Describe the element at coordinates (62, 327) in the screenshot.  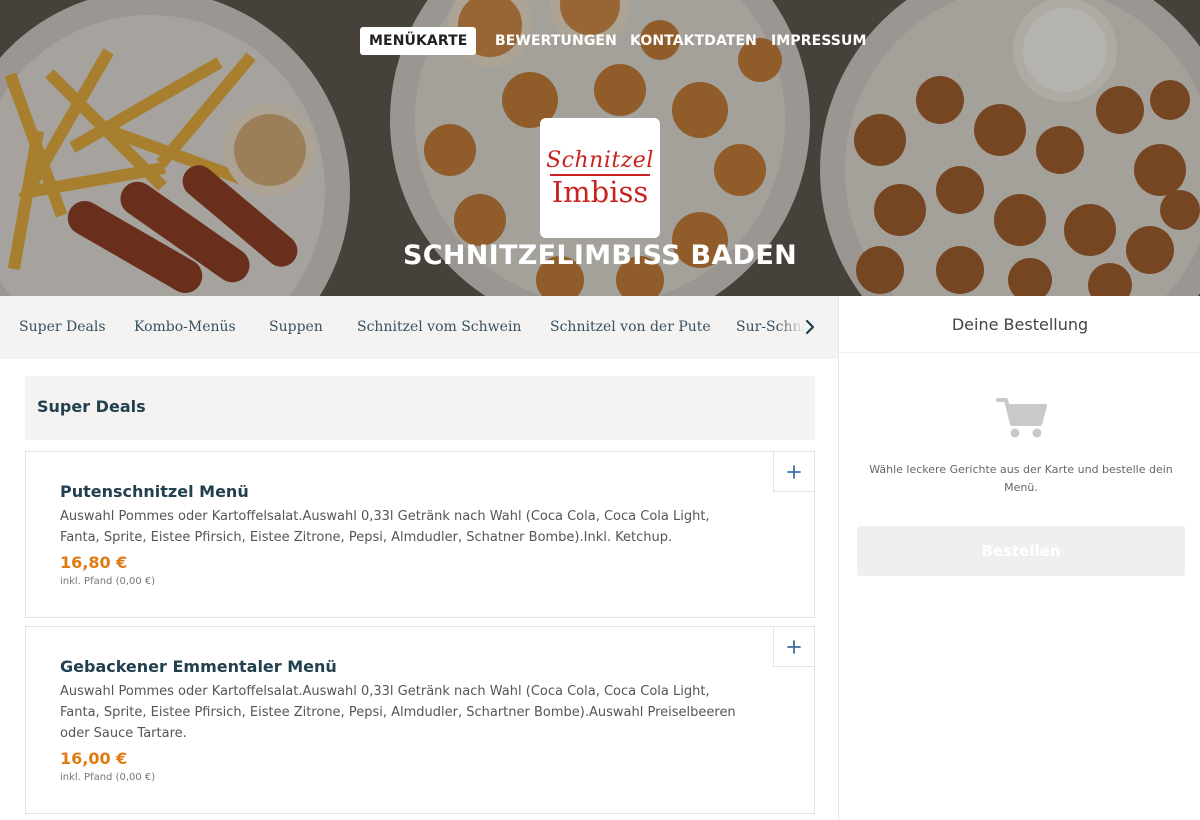
I see `category-super-deals: Super Deals` at that location.